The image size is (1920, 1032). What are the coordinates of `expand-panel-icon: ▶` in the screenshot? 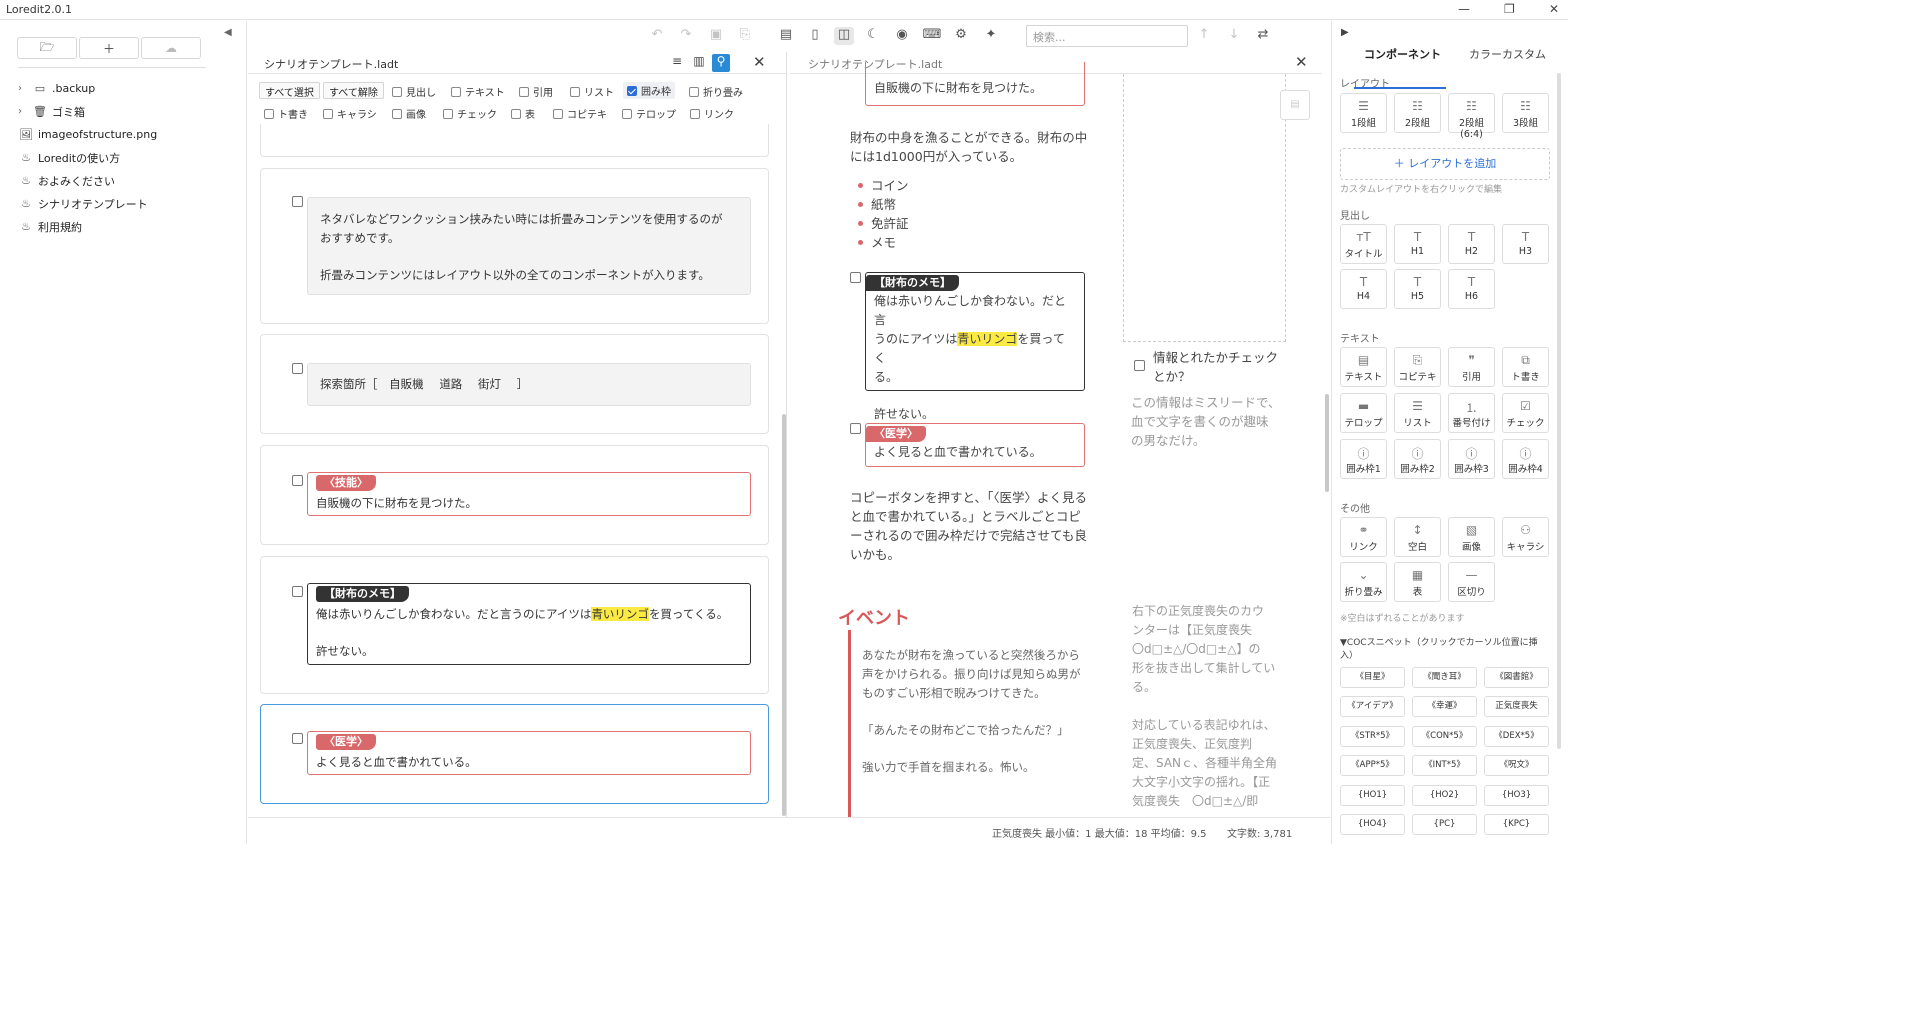 It's located at (1345, 32).